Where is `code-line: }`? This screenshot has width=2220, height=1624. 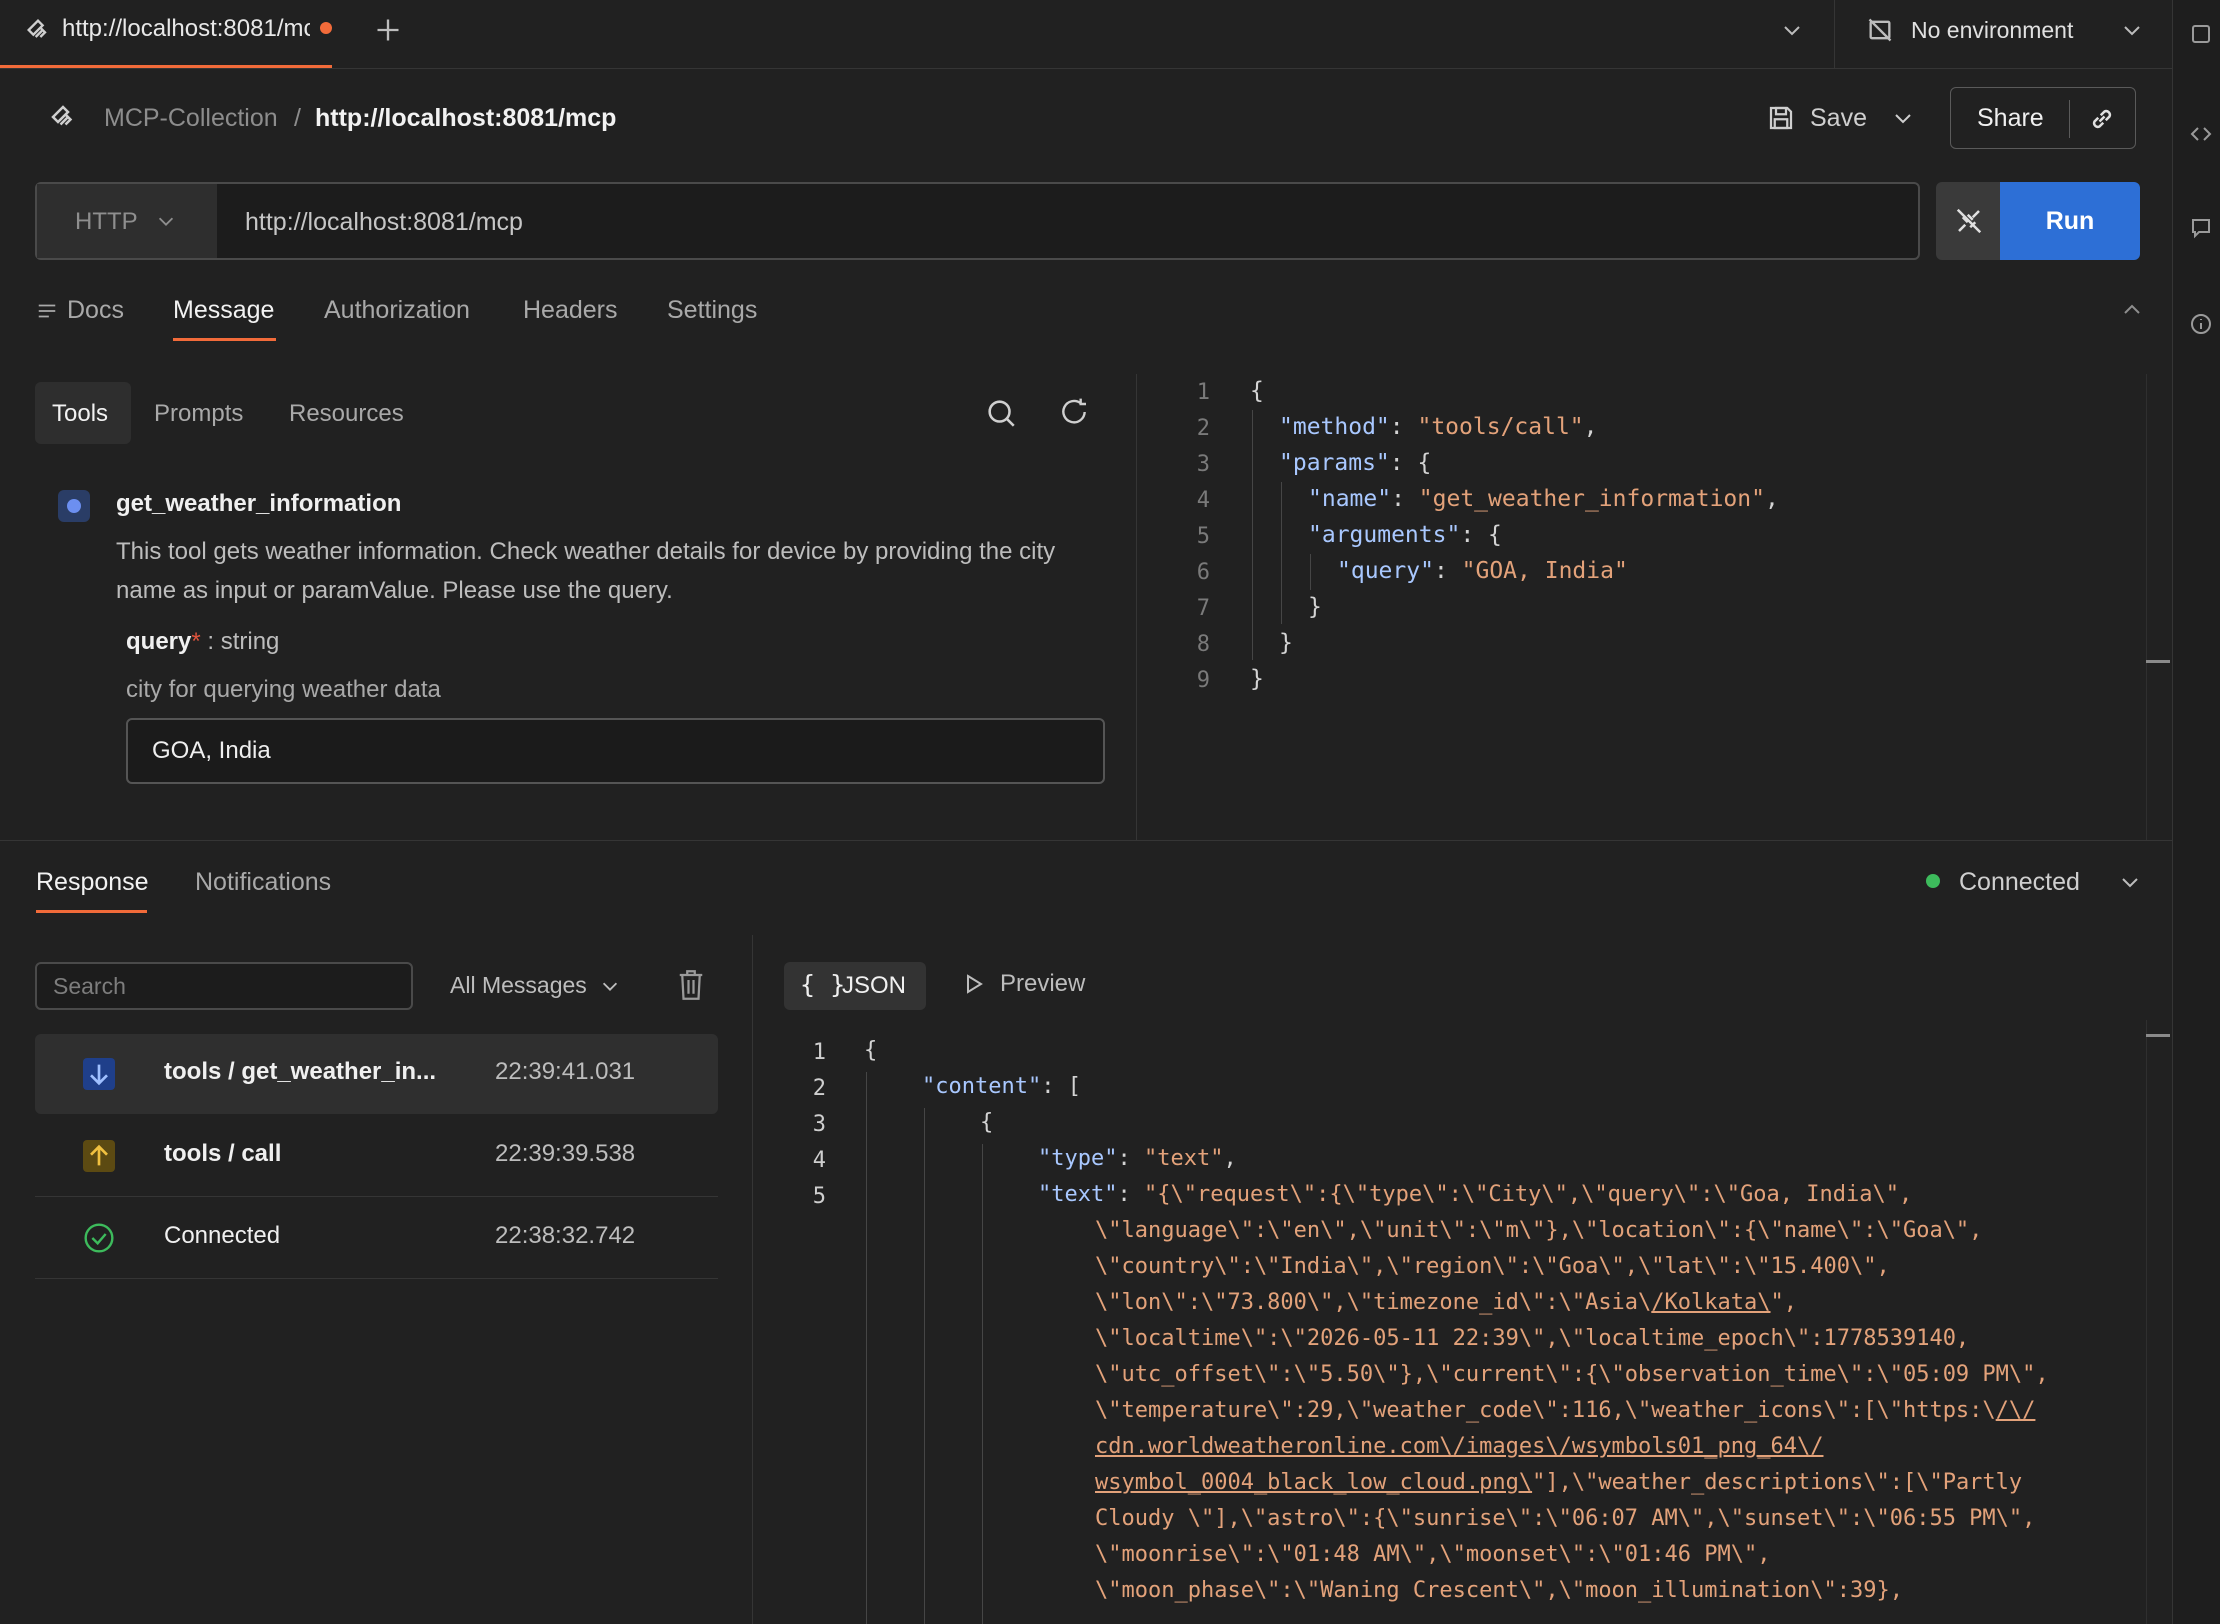
code-line: } is located at coordinates (1257, 679).